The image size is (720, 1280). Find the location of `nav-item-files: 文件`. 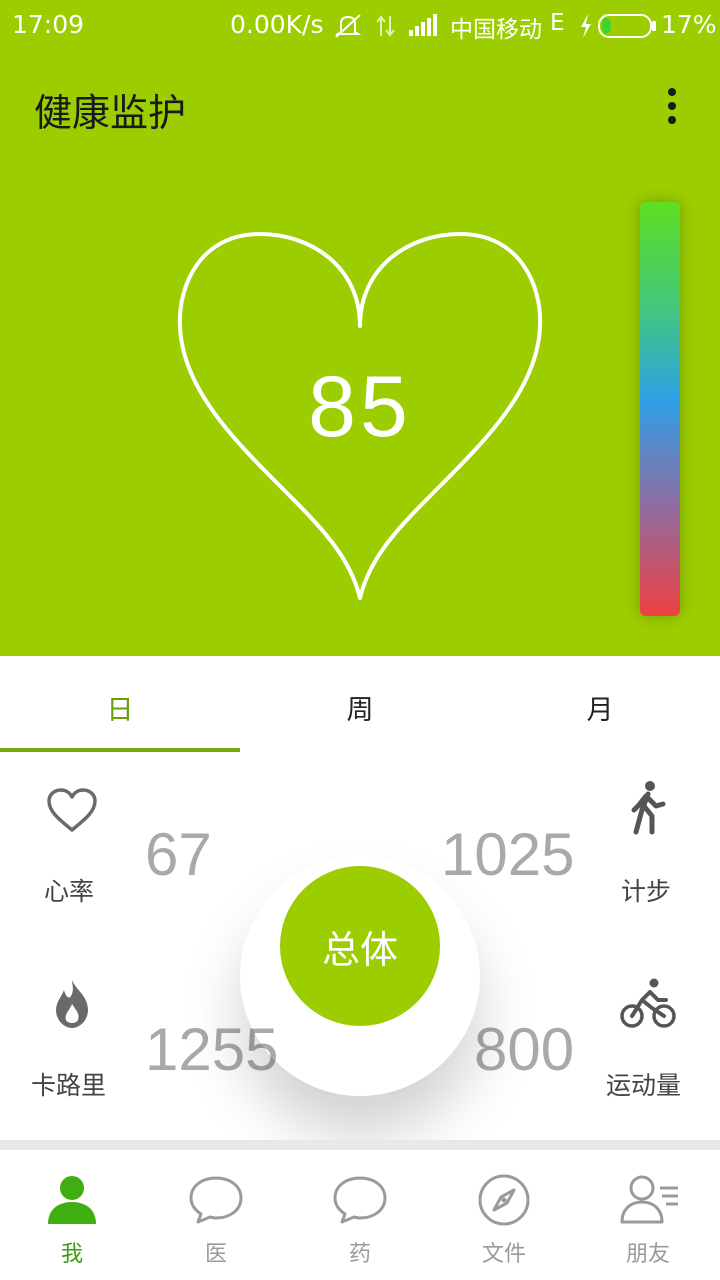

nav-item-files: 文件 is located at coordinates (504, 1215).